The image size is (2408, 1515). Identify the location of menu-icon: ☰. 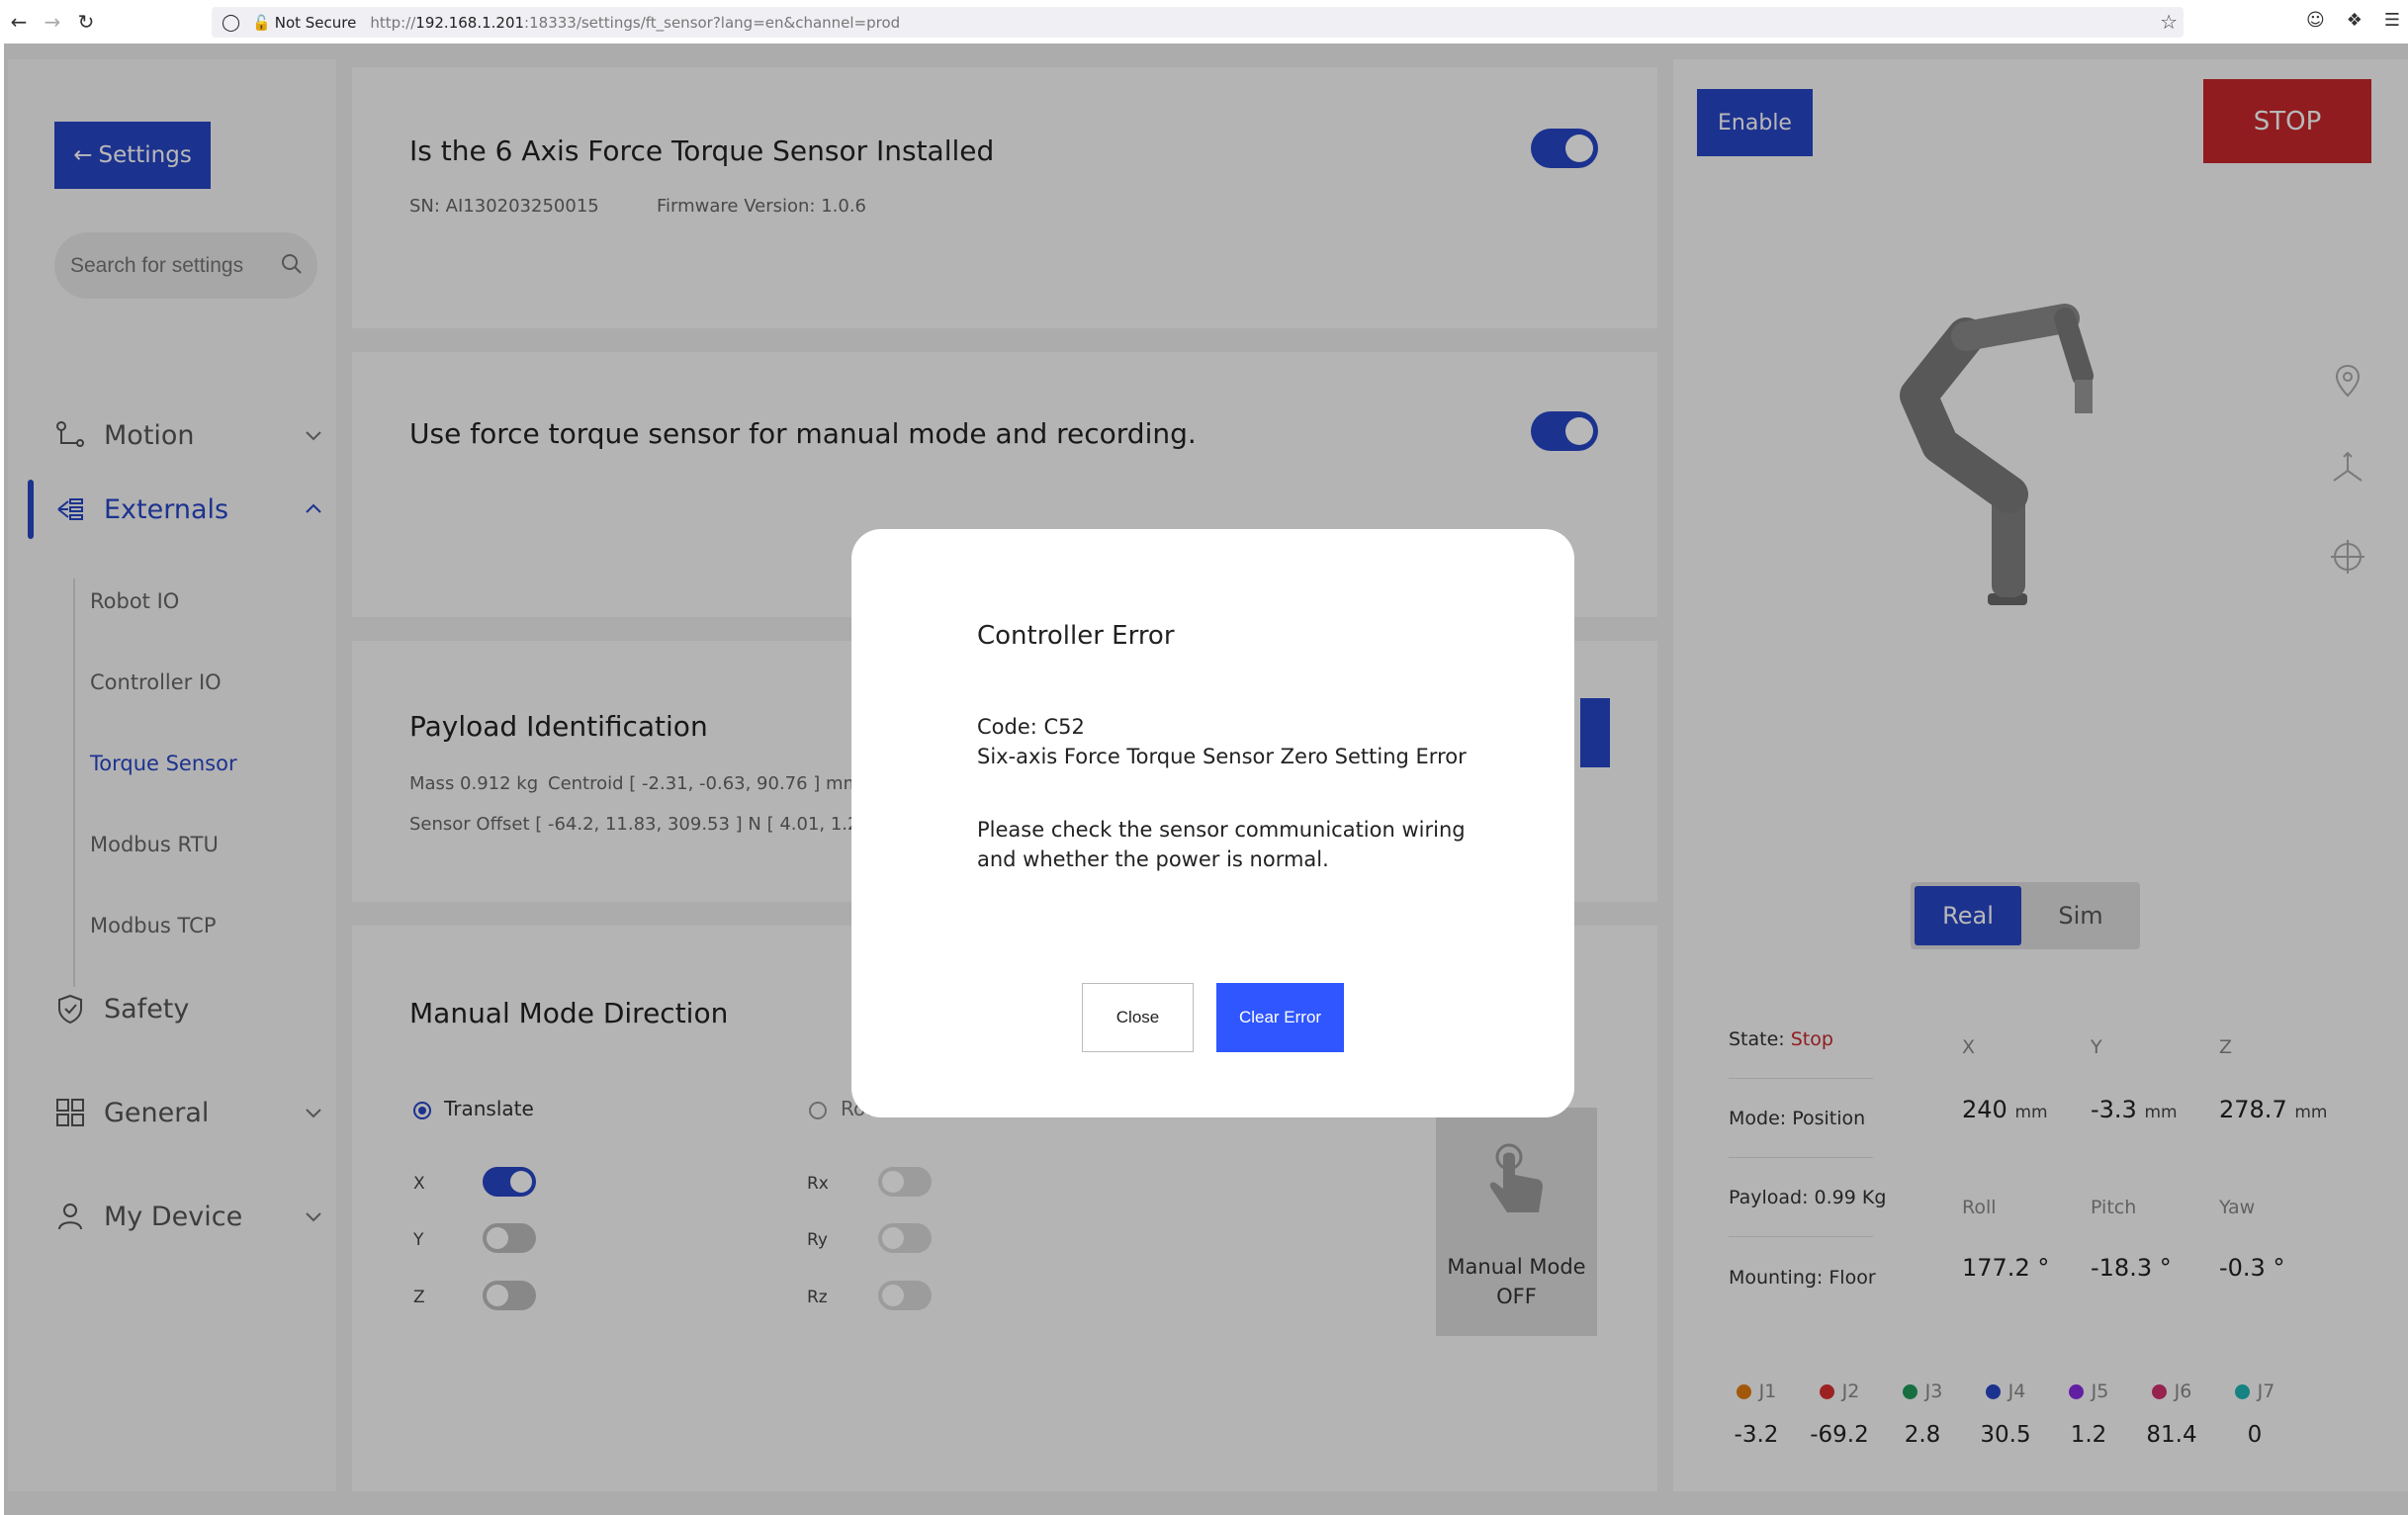
(2392, 20).